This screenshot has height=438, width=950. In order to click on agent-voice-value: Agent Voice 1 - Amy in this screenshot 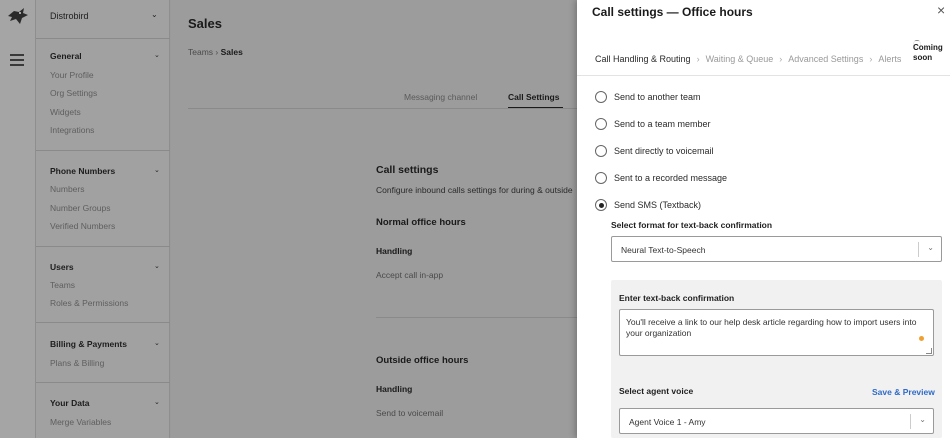, I will do `click(667, 422)`.